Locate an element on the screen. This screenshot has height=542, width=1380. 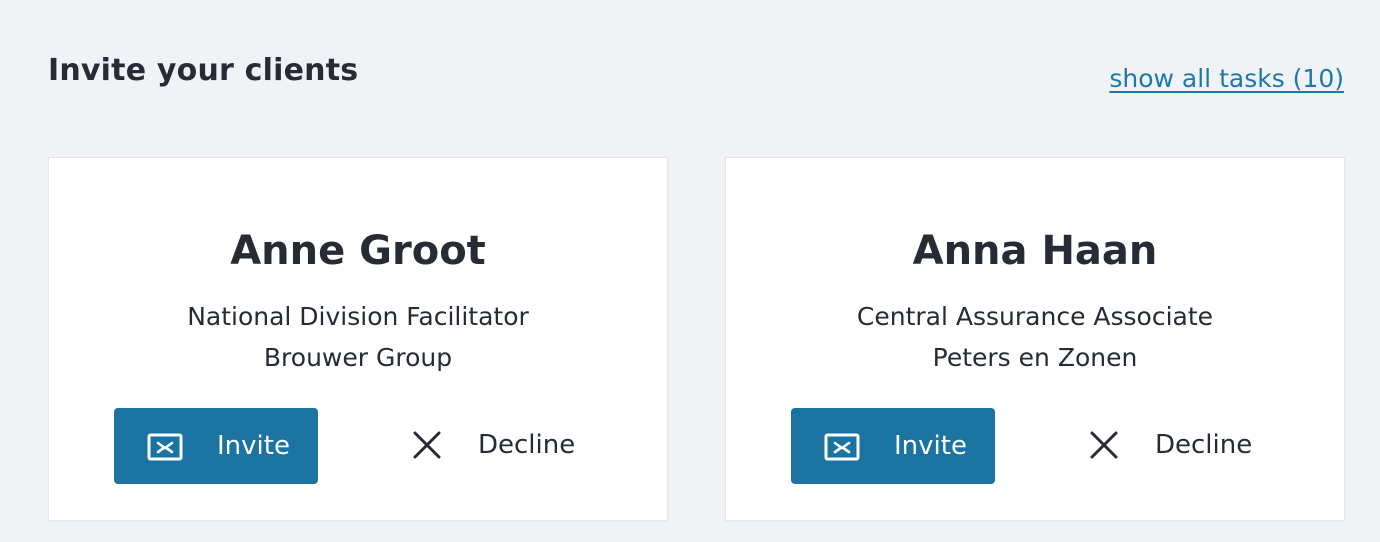
client-role: National Division Facilitator is located at coordinates (358, 316).